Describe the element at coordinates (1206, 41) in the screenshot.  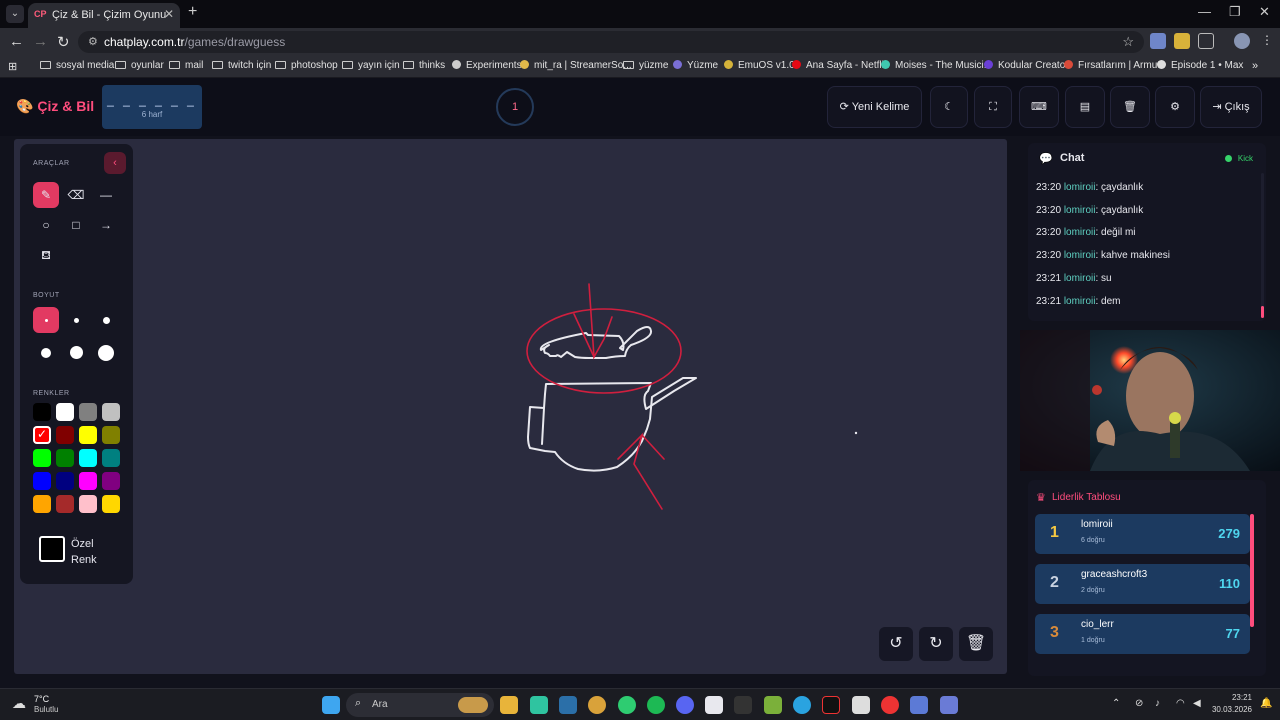
I see `extensions-puzzle-icon` at that location.